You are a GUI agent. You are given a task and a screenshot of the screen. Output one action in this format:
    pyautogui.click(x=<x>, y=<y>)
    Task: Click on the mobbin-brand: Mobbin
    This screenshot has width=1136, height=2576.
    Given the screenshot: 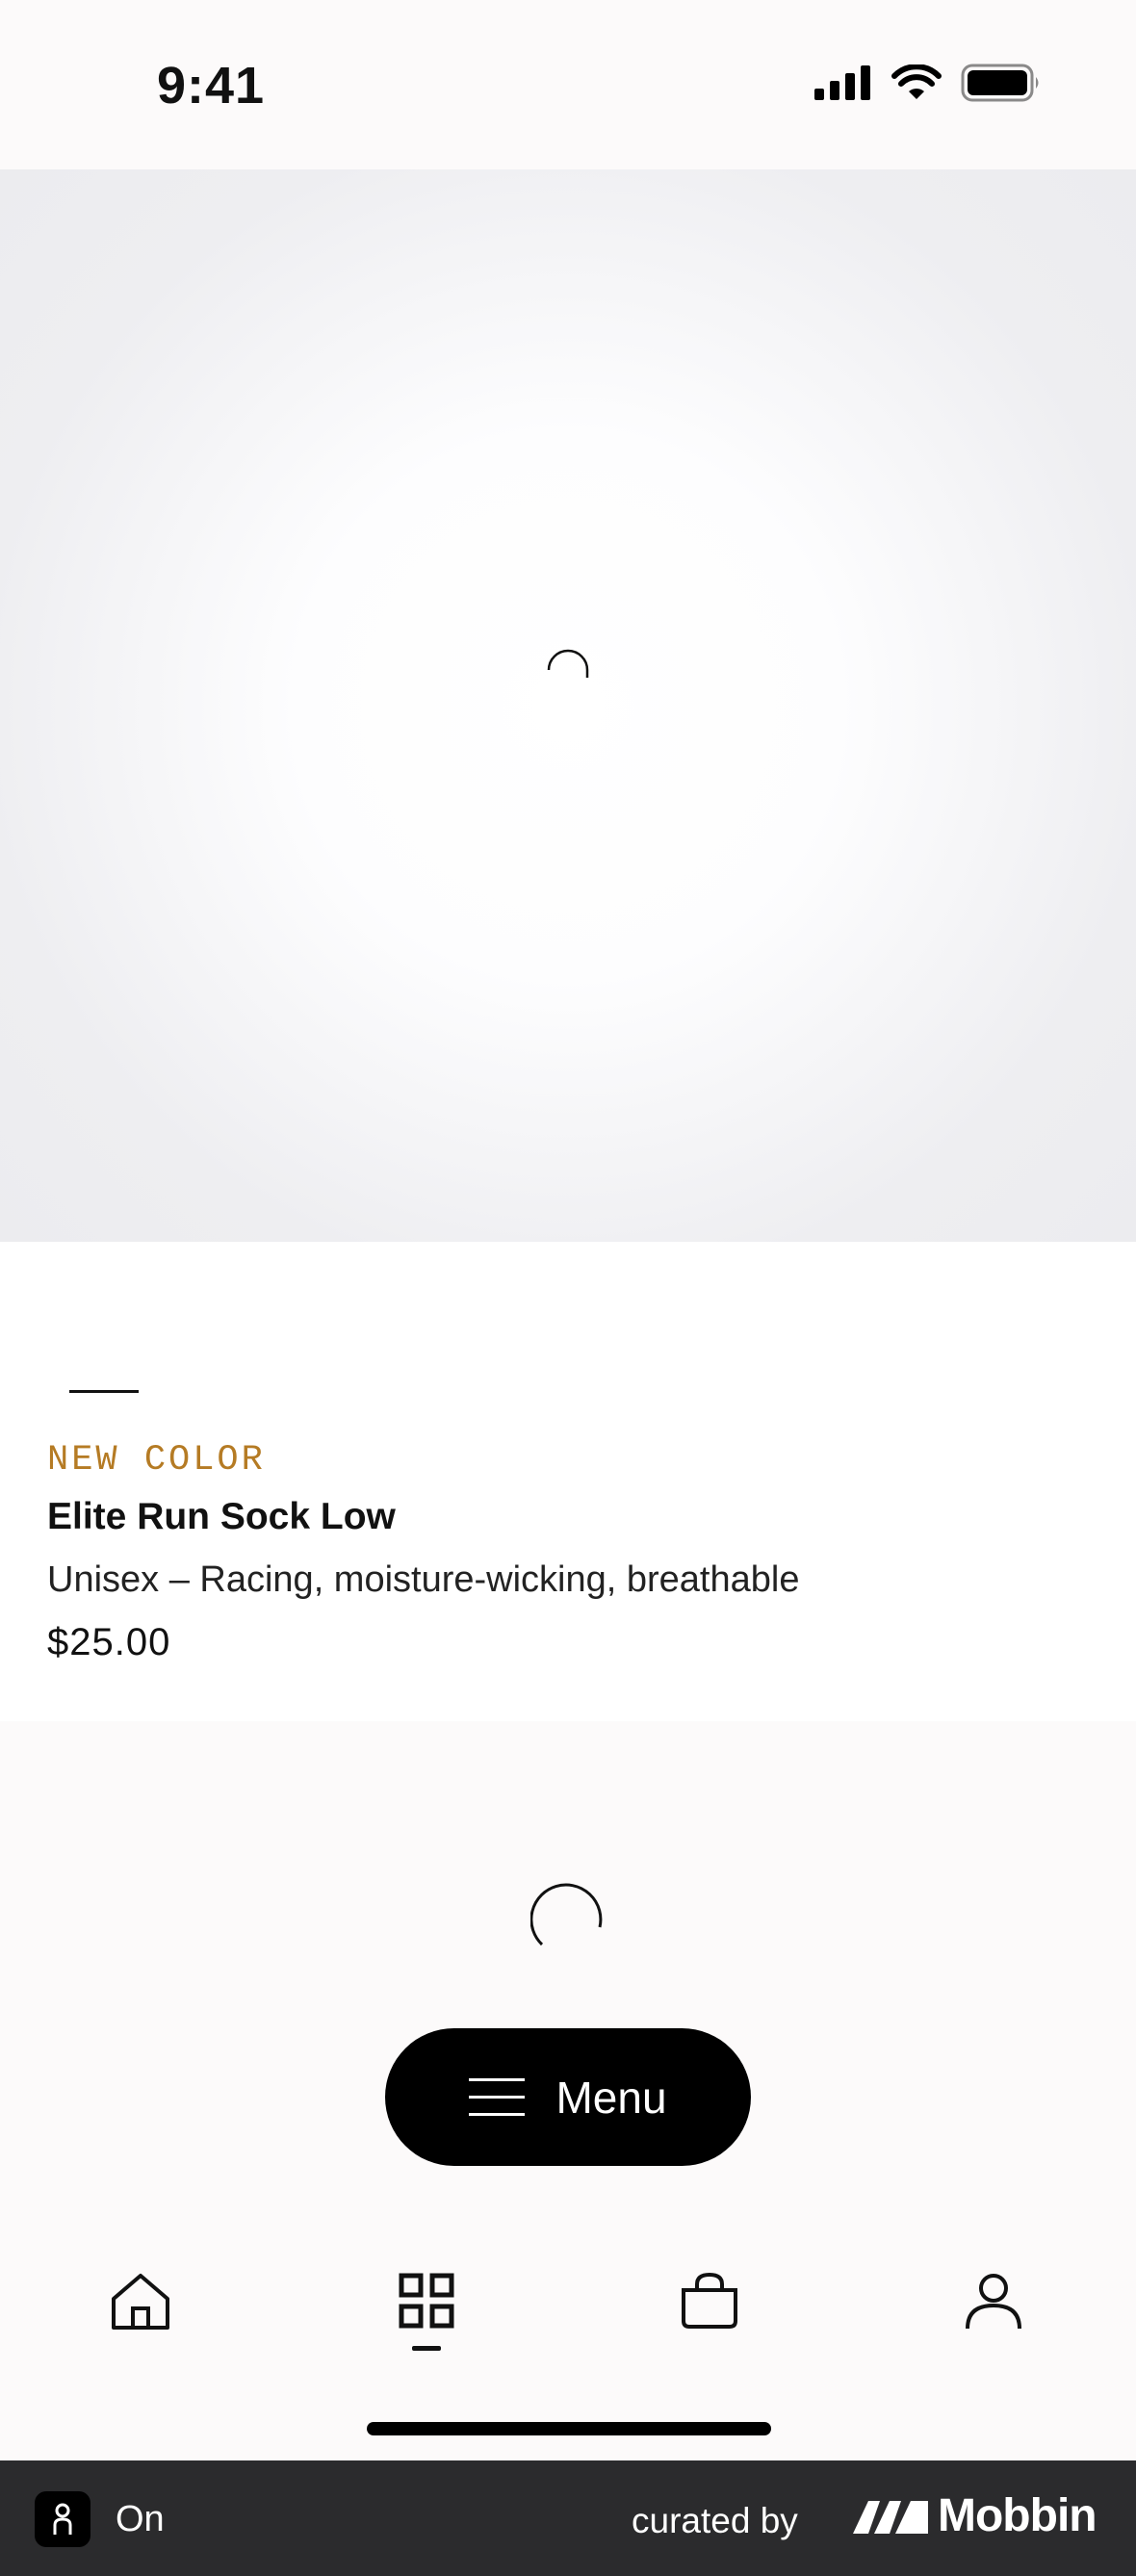 What is the action you would take?
    pyautogui.click(x=1018, y=2515)
    